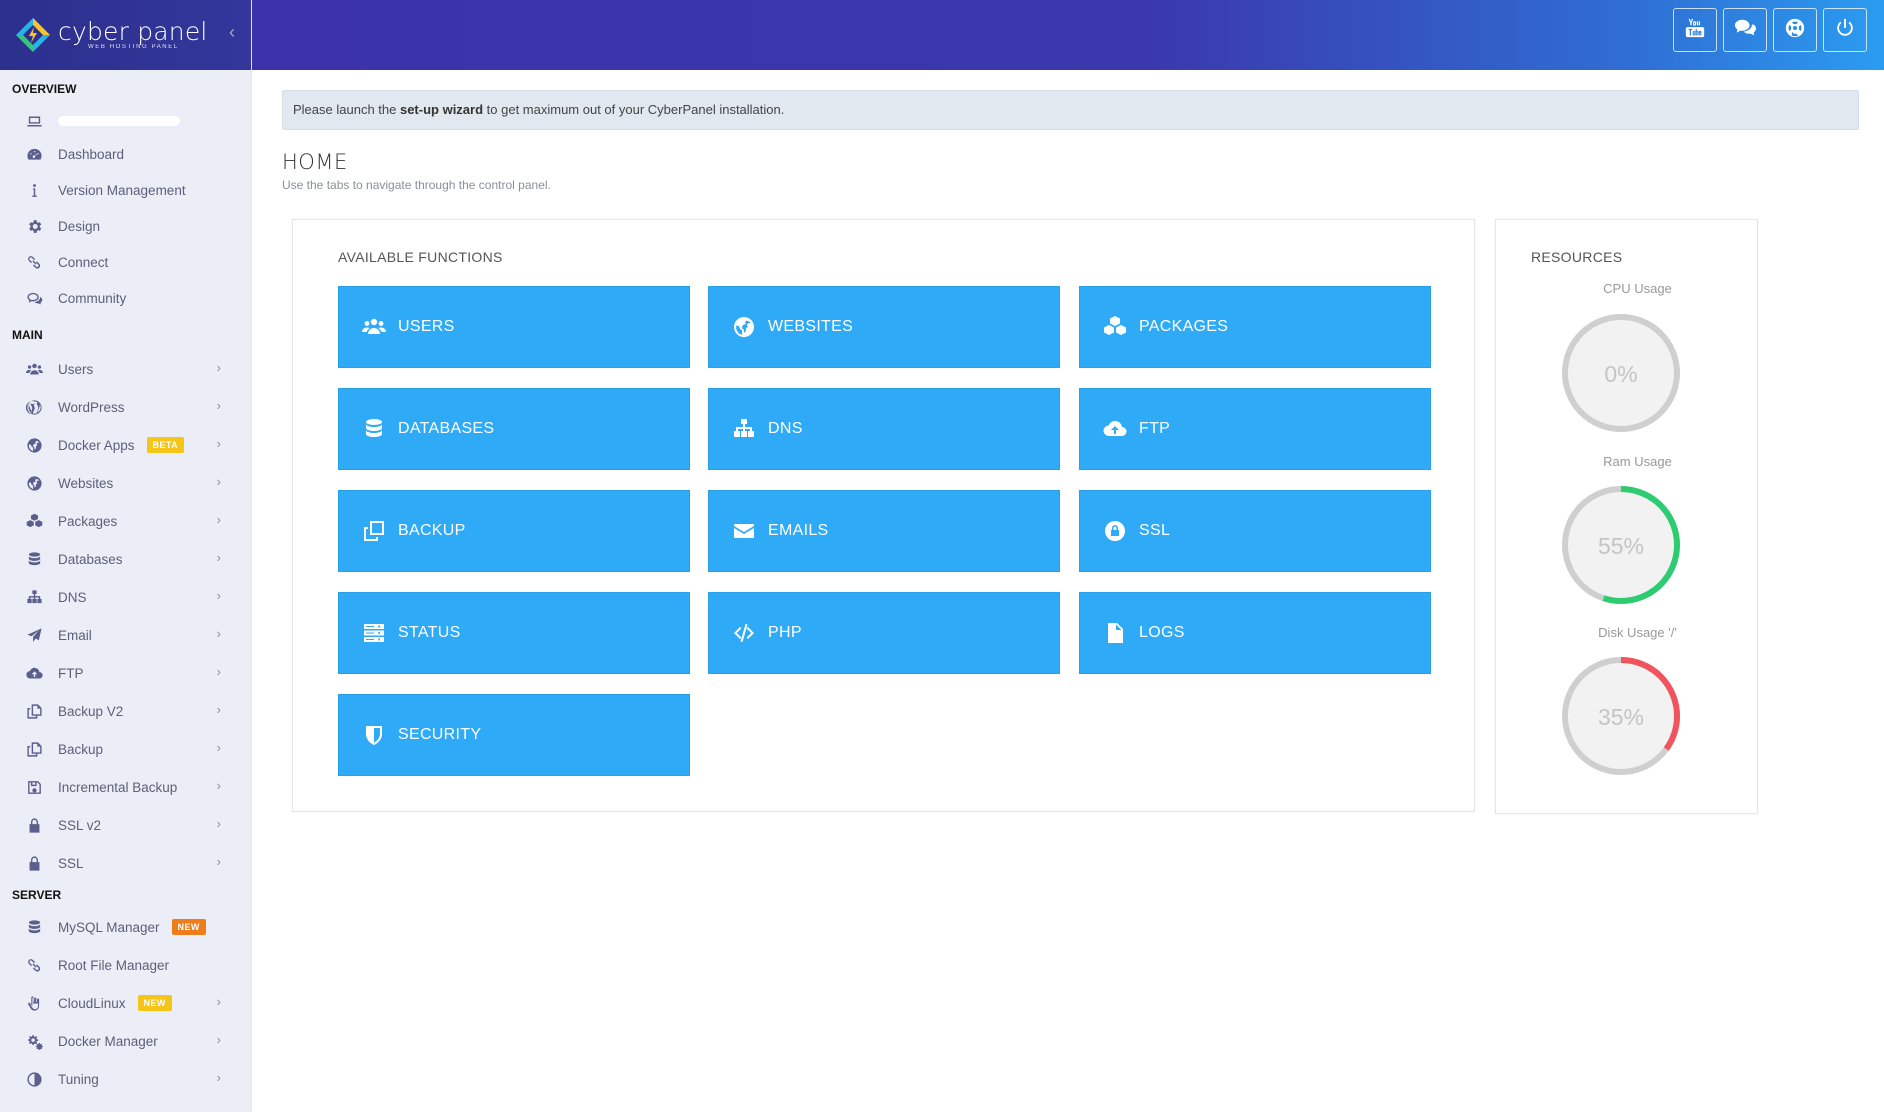  I want to click on php-function-button: PHP, so click(884, 633).